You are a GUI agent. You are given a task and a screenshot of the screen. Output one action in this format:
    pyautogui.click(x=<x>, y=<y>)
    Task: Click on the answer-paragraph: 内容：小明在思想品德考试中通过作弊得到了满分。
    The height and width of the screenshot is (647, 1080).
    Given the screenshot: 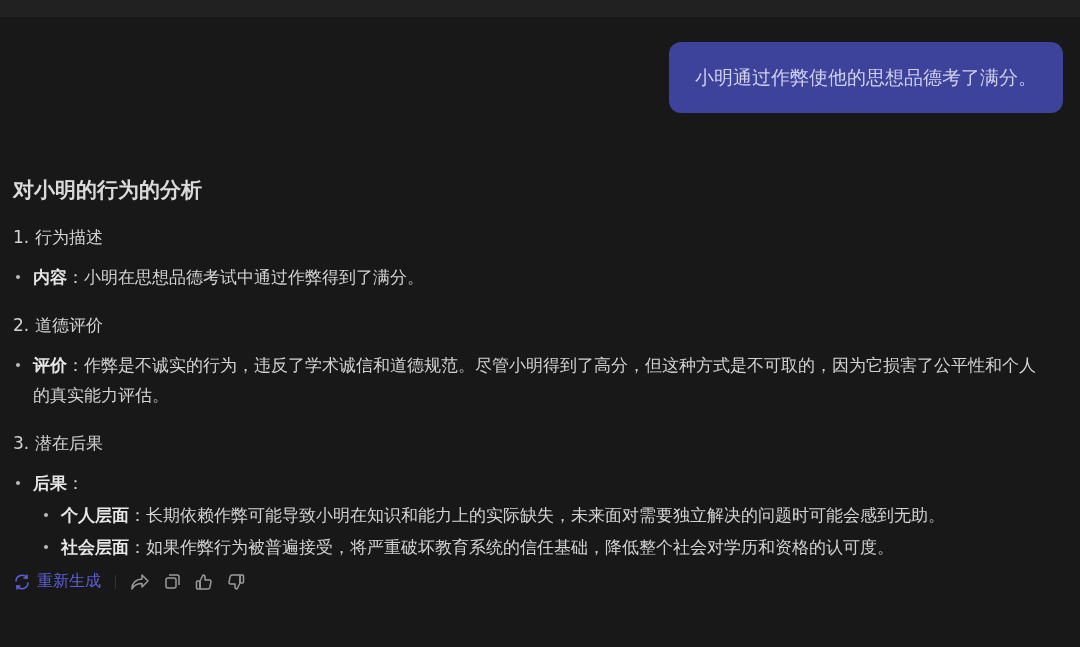 What is the action you would take?
    pyautogui.click(x=229, y=277)
    